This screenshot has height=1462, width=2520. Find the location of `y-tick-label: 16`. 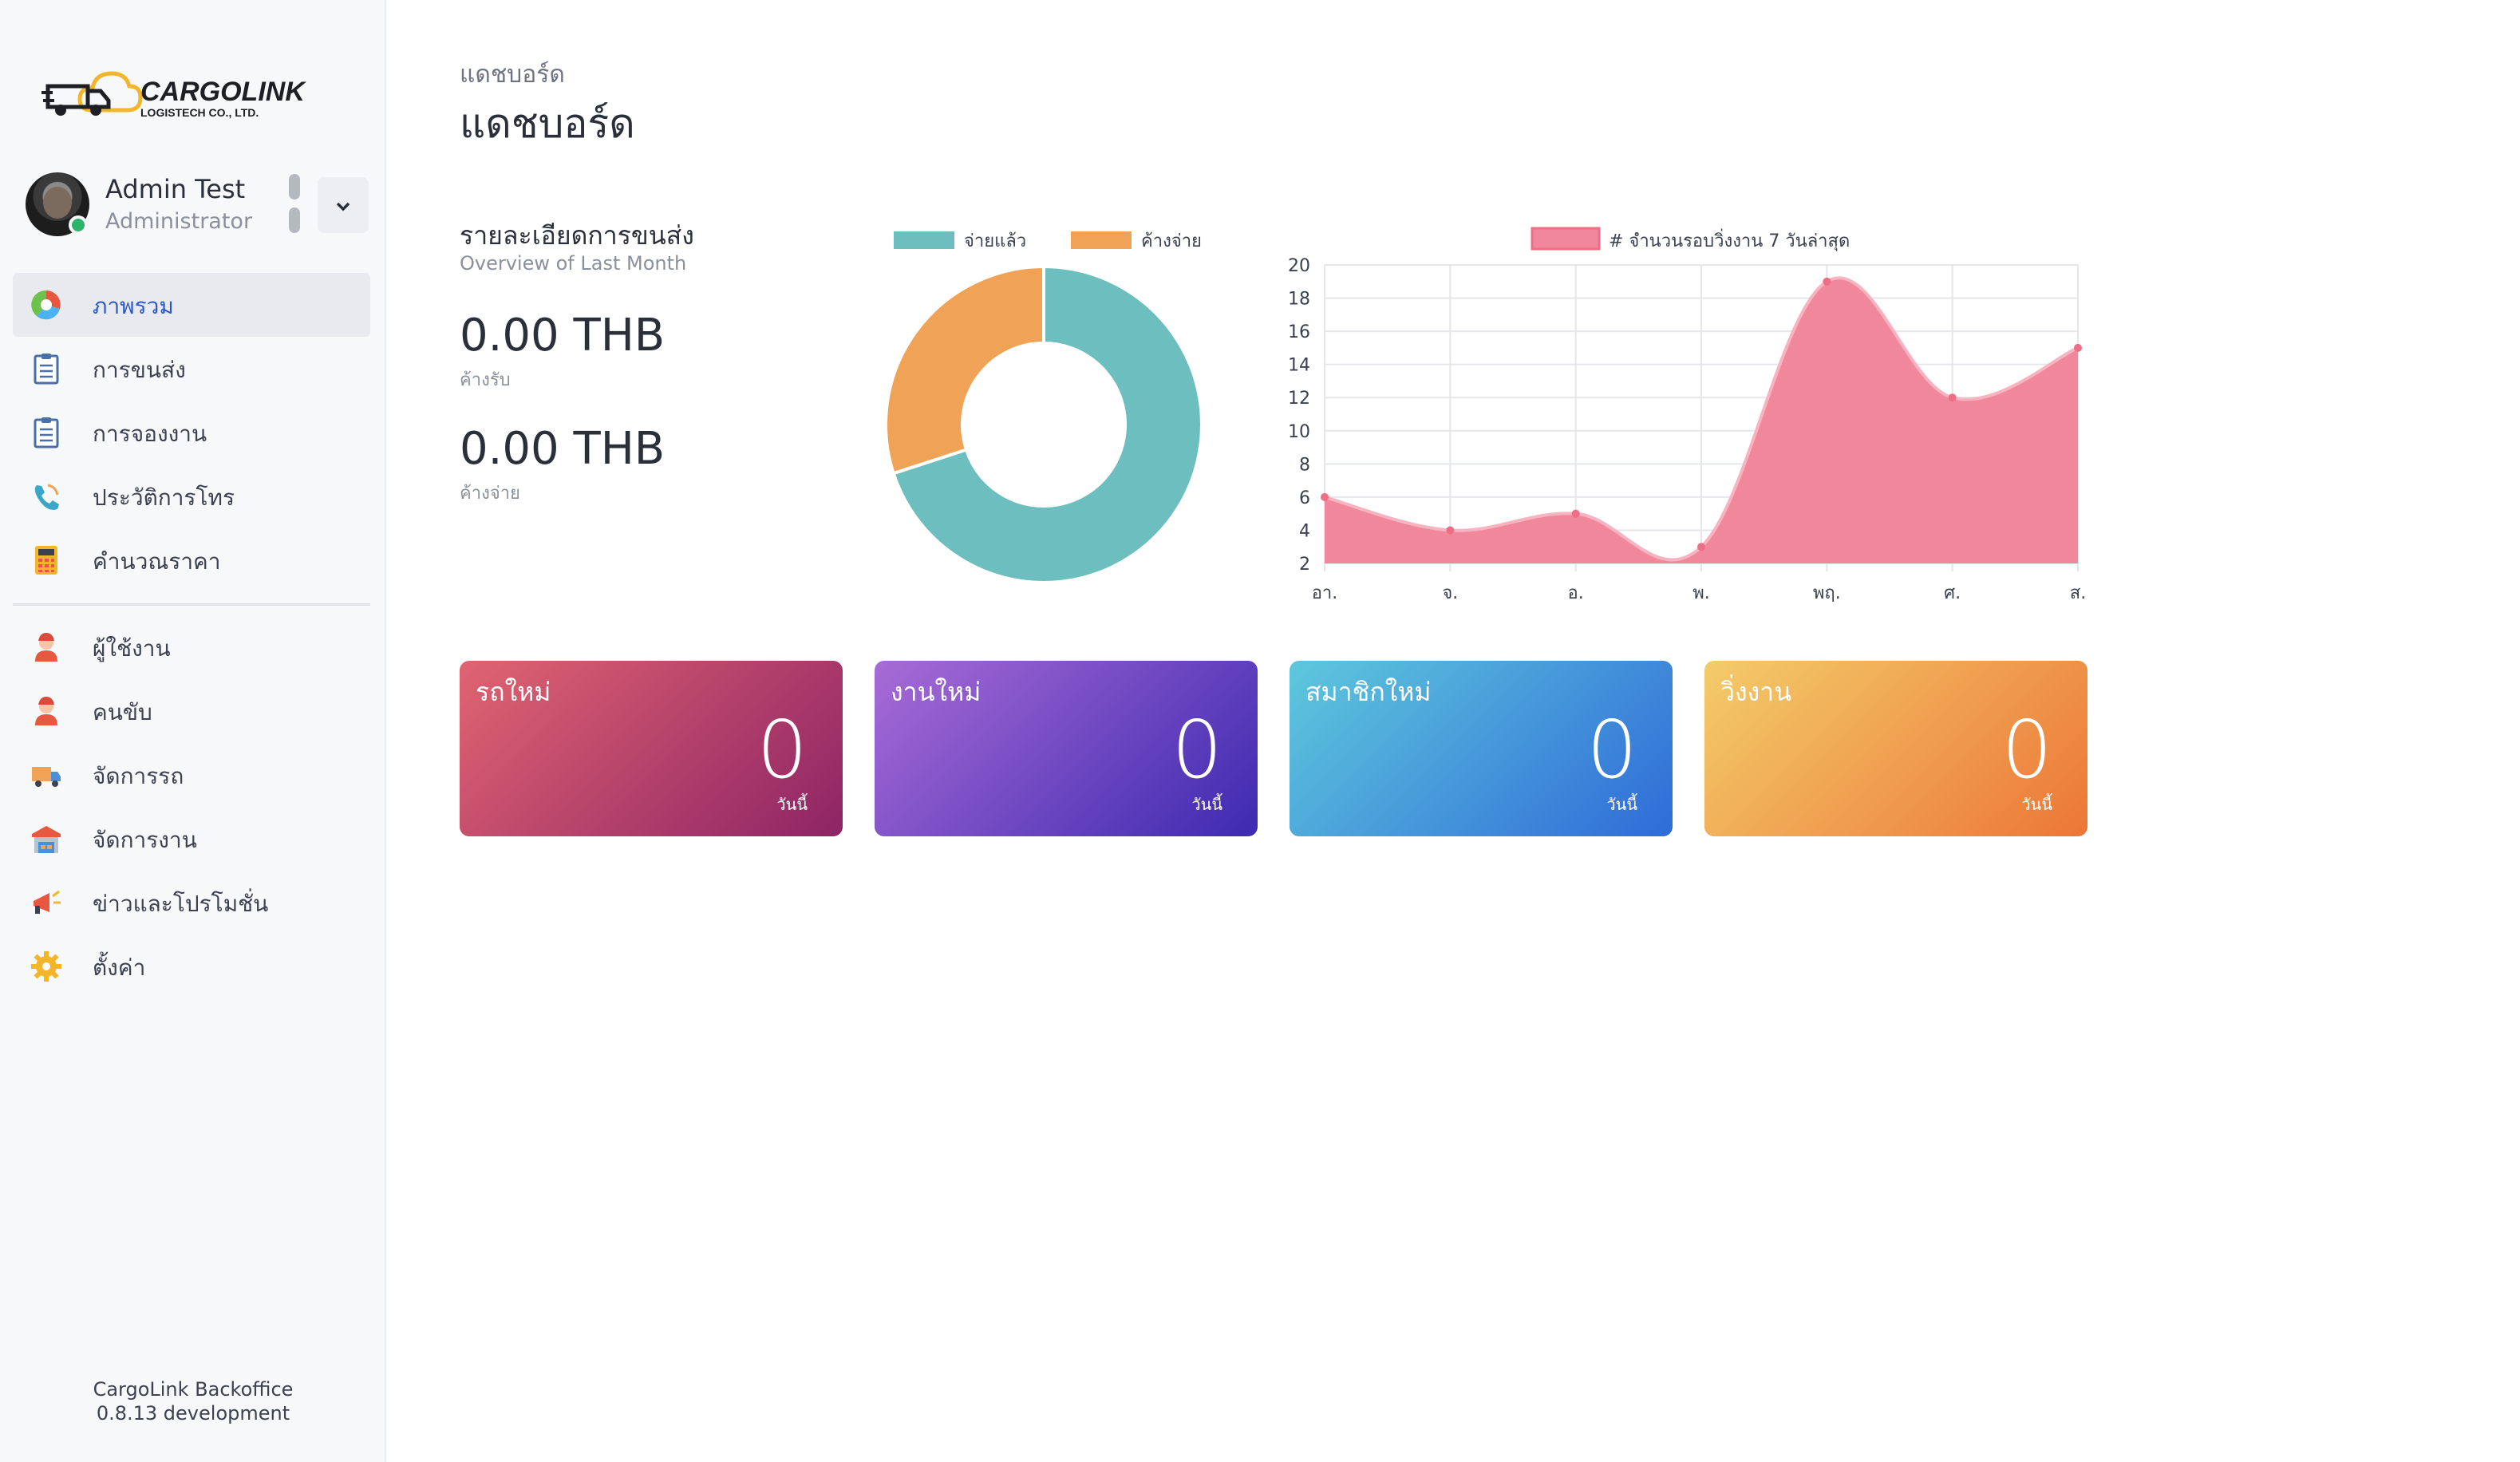

y-tick-label: 16 is located at coordinates (1299, 332).